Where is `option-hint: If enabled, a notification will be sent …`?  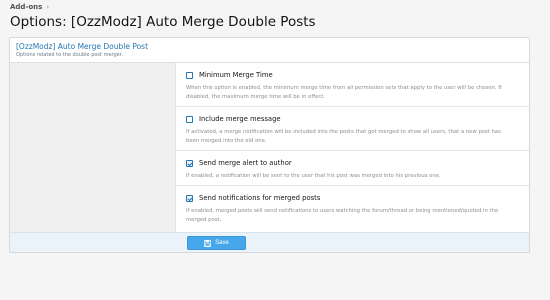
option-hint: If enabled, a notification will be sent … is located at coordinates (313, 176).